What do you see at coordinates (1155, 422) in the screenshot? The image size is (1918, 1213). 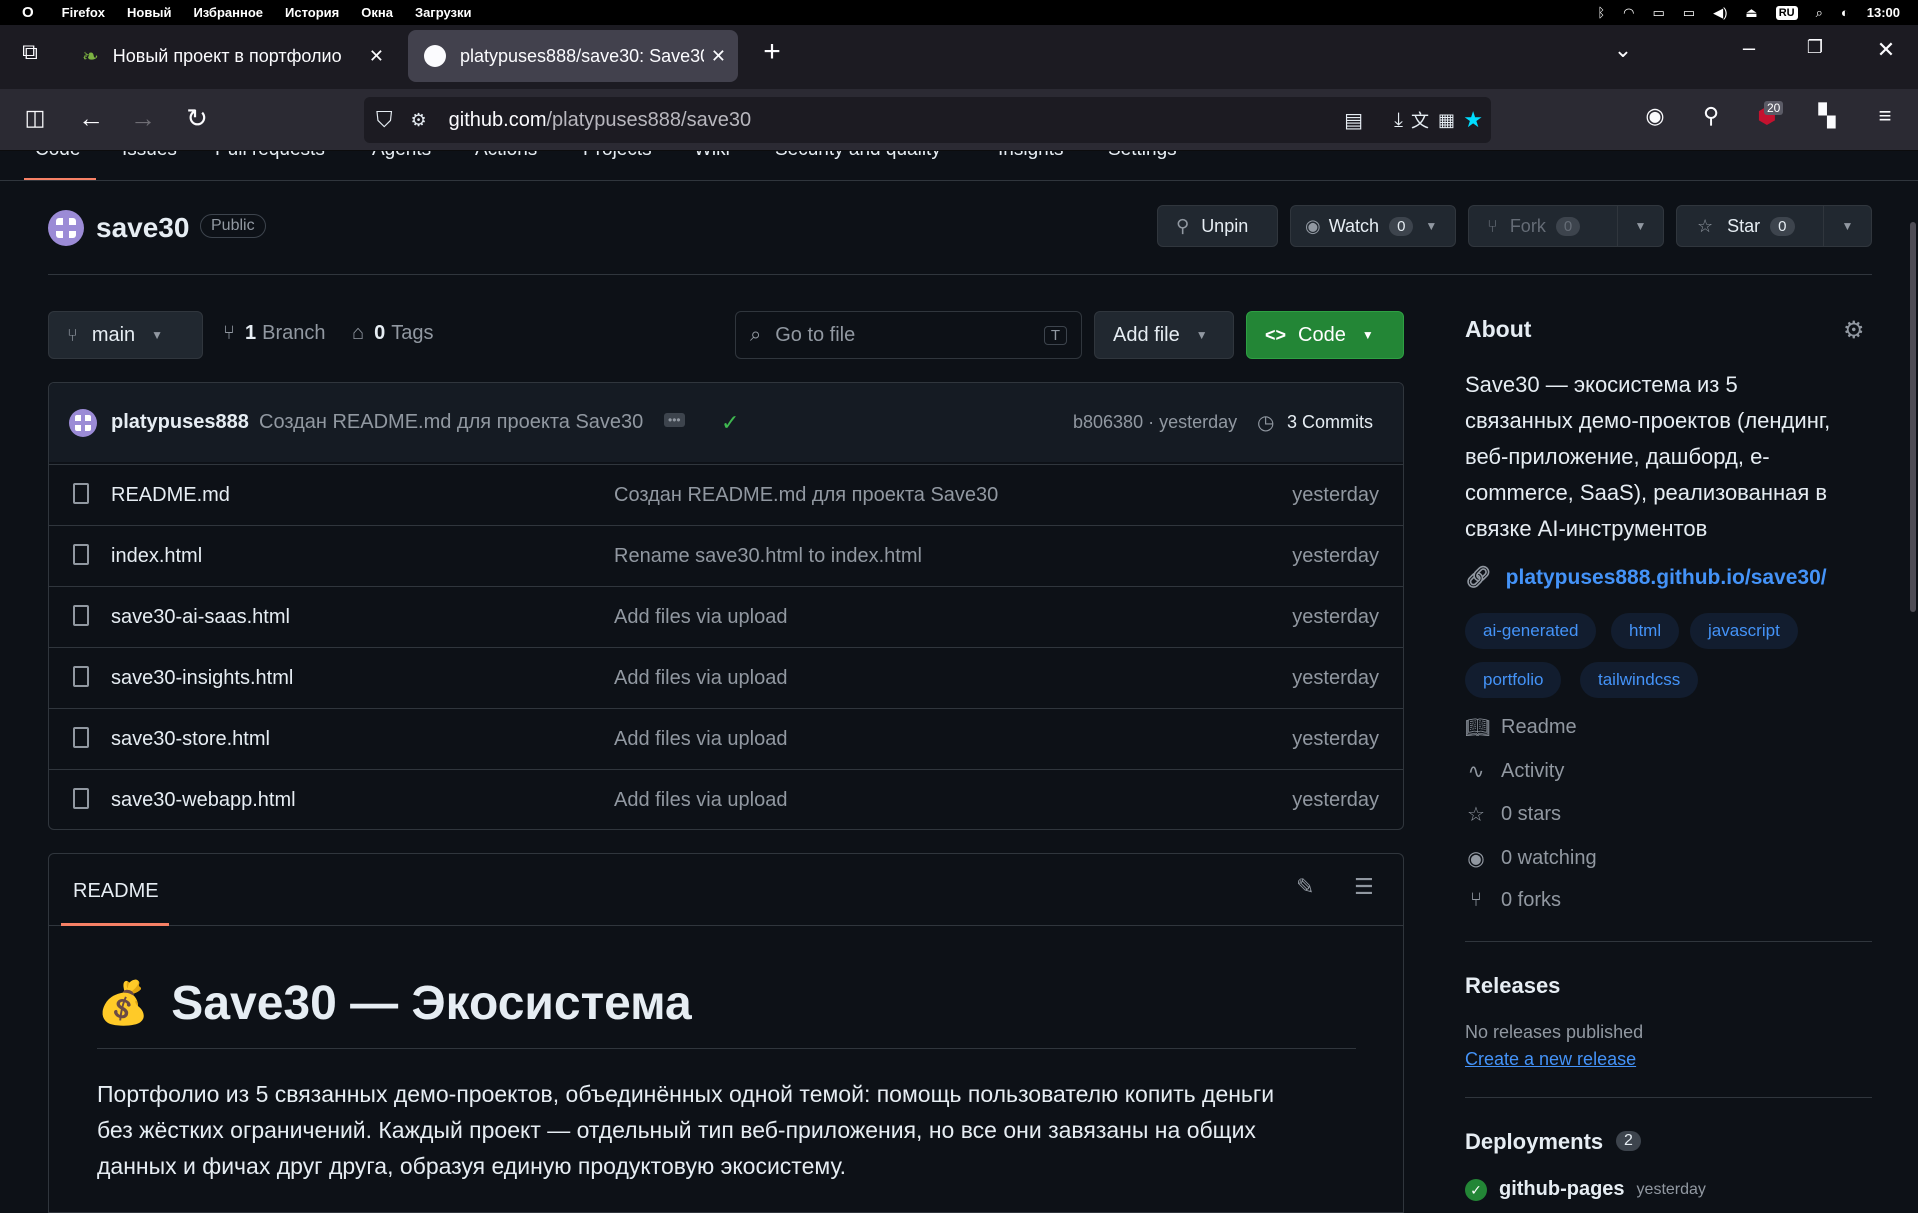 I see `commit-hash-time: b806380 · yesterday` at bounding box center [1155, 422].